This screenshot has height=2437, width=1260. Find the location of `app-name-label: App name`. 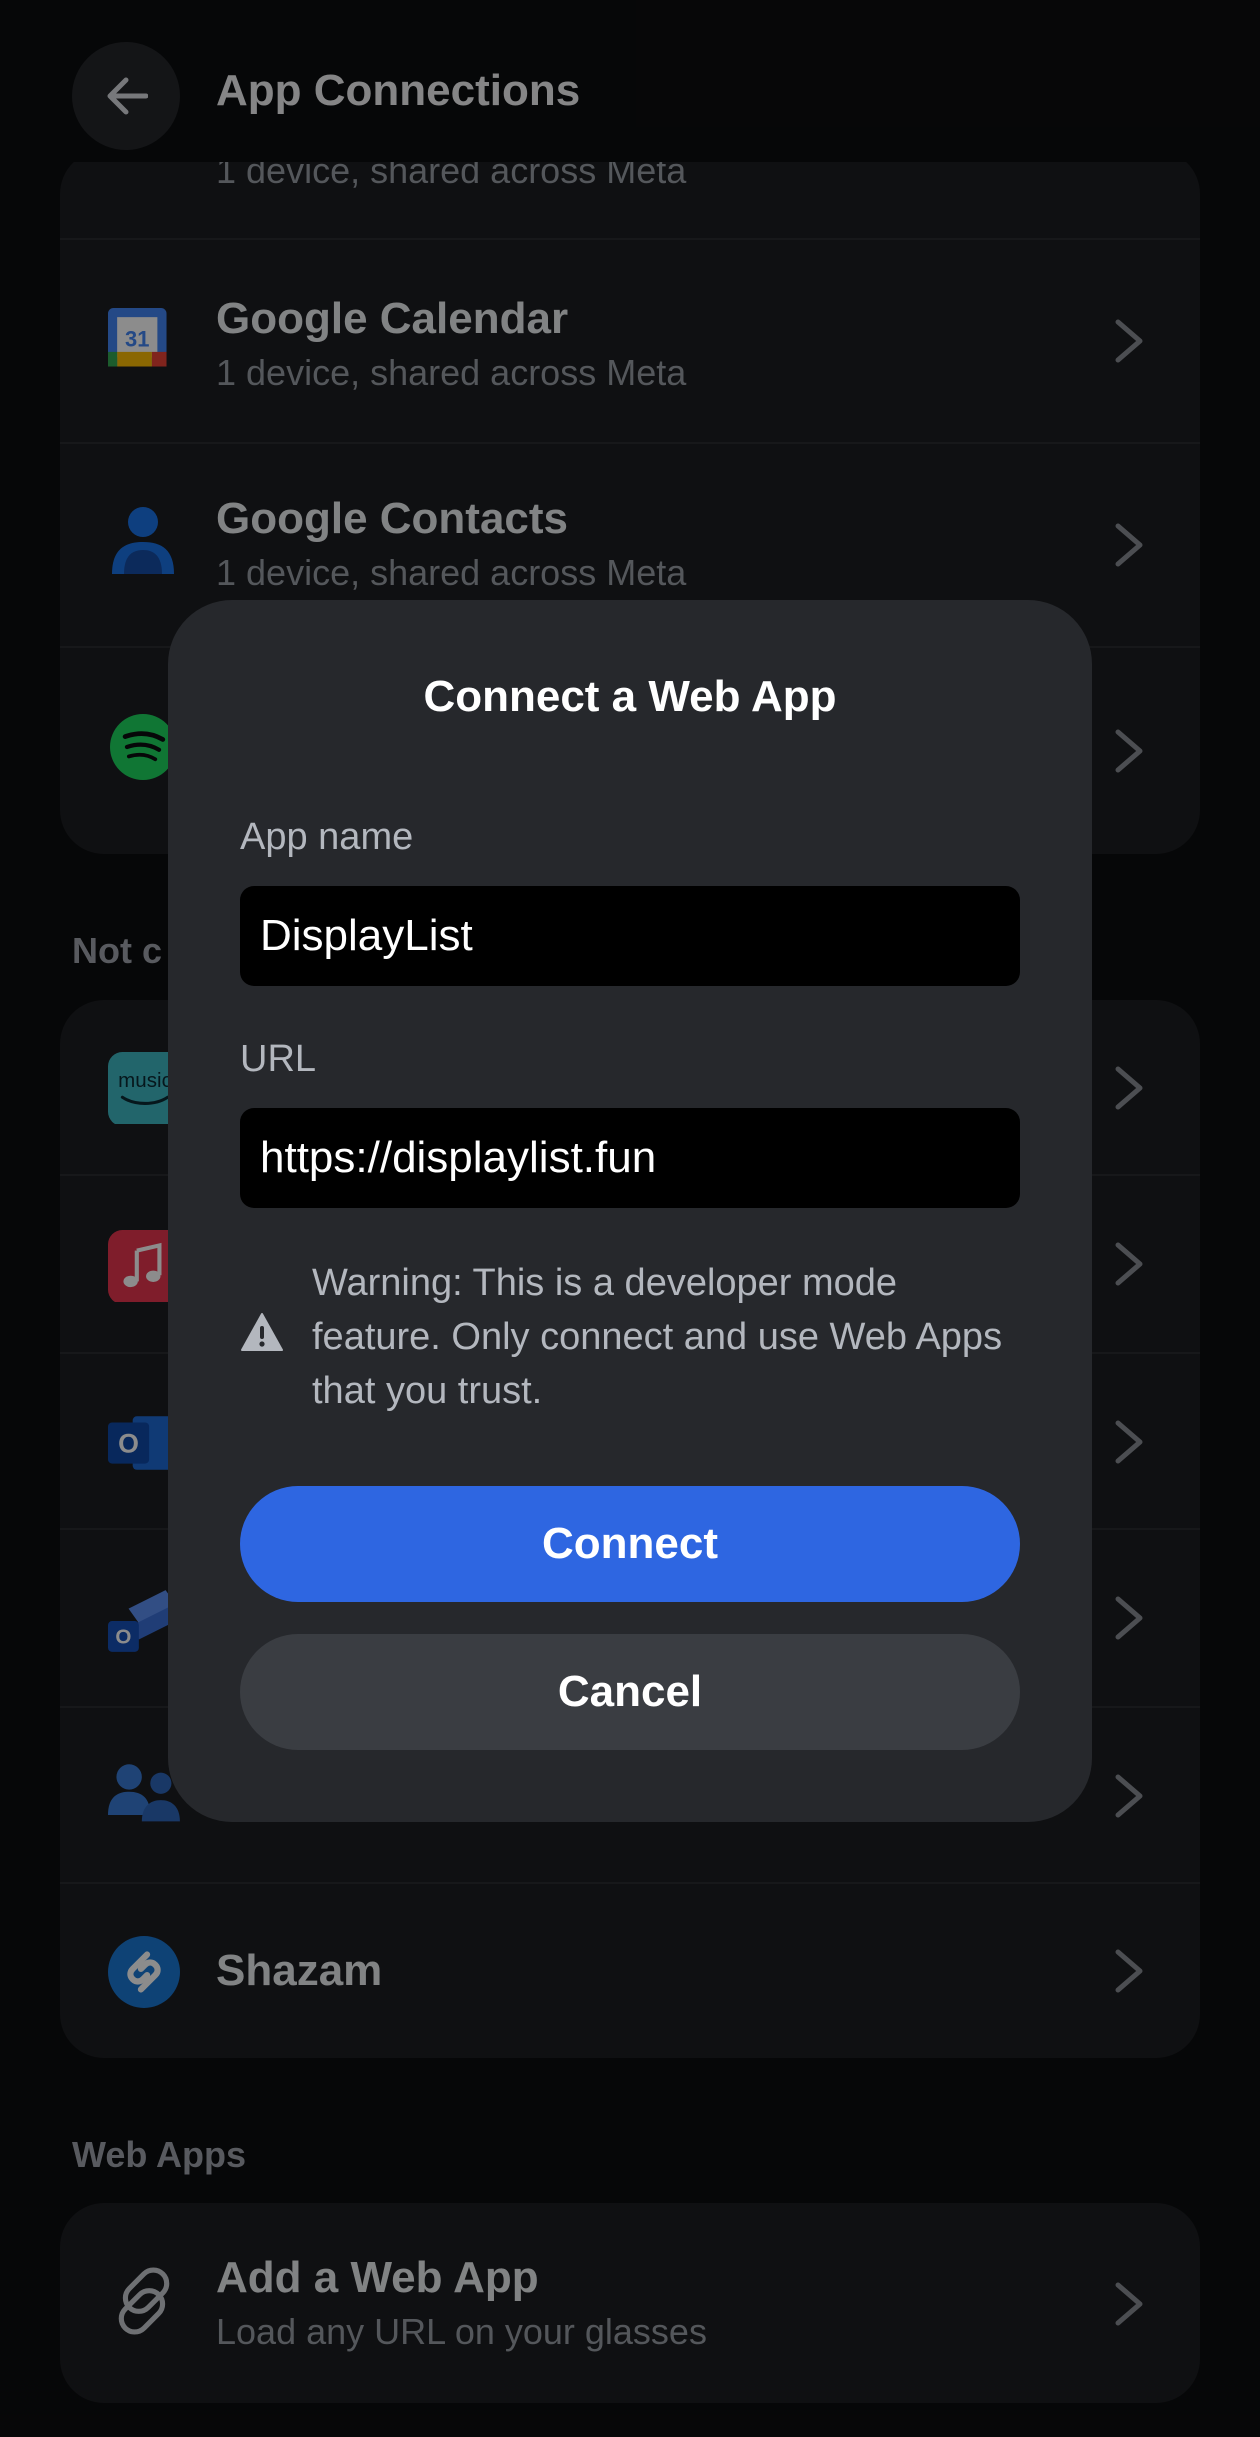

app-name-label: App name is located at coordinates (327, 837).